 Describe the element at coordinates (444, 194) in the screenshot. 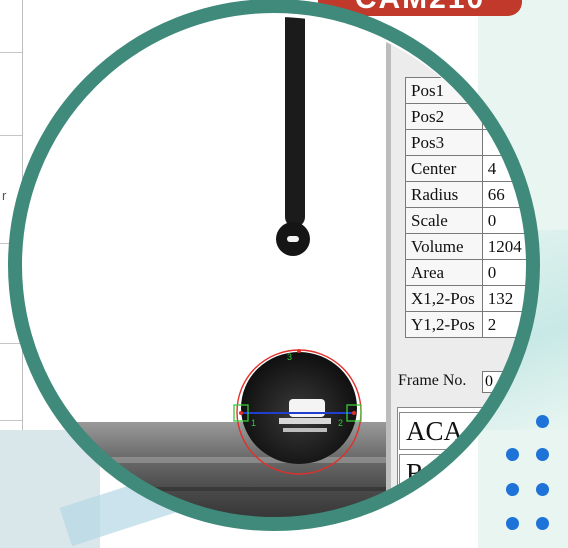

I see `param-label: Radius` at that location.